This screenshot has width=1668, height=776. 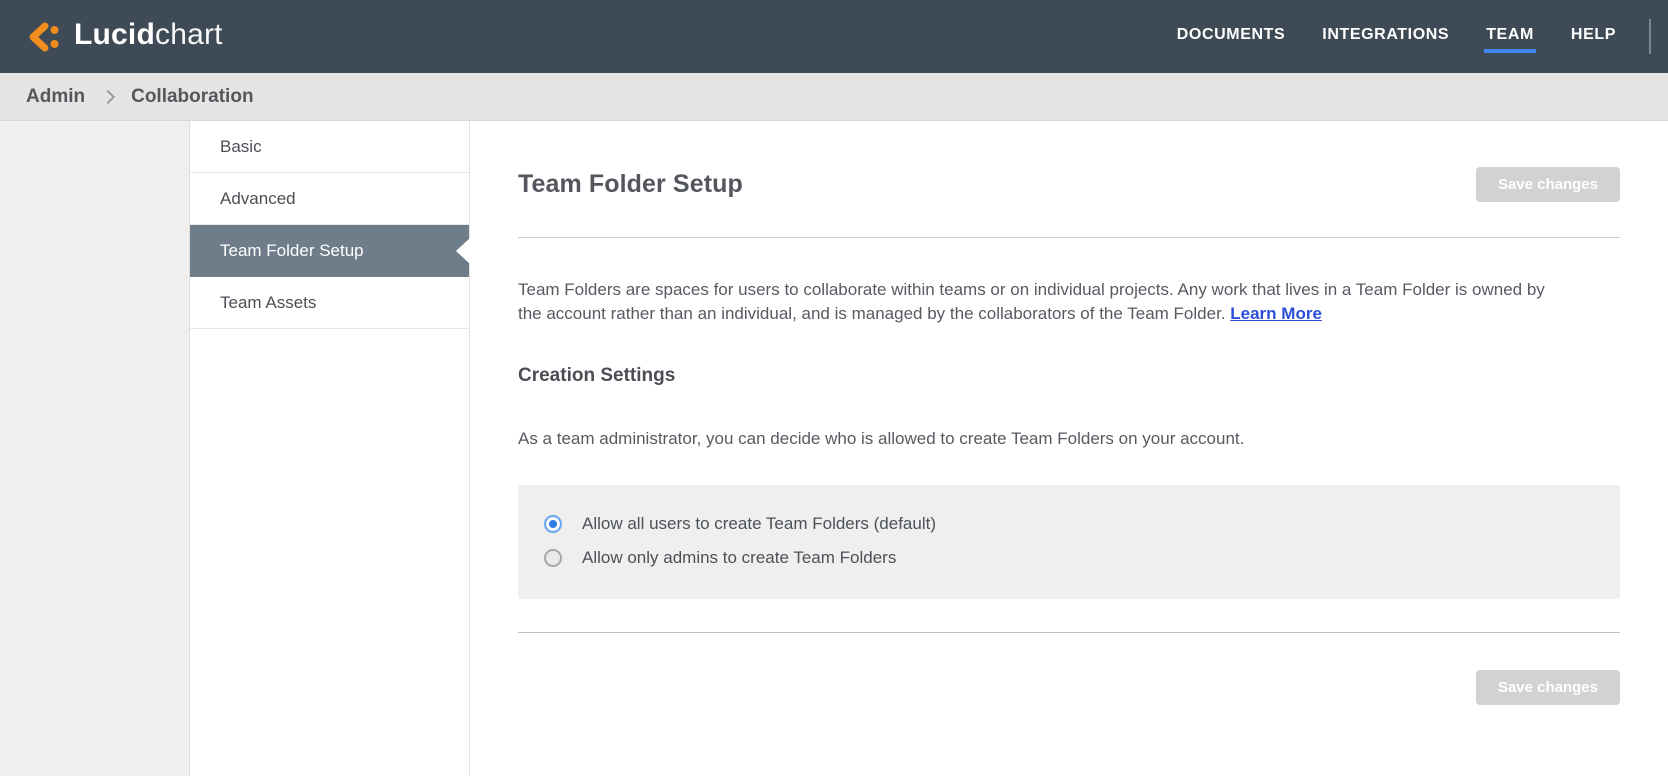 I want to click on radio-selected-icon, so click(x=553, y=524).